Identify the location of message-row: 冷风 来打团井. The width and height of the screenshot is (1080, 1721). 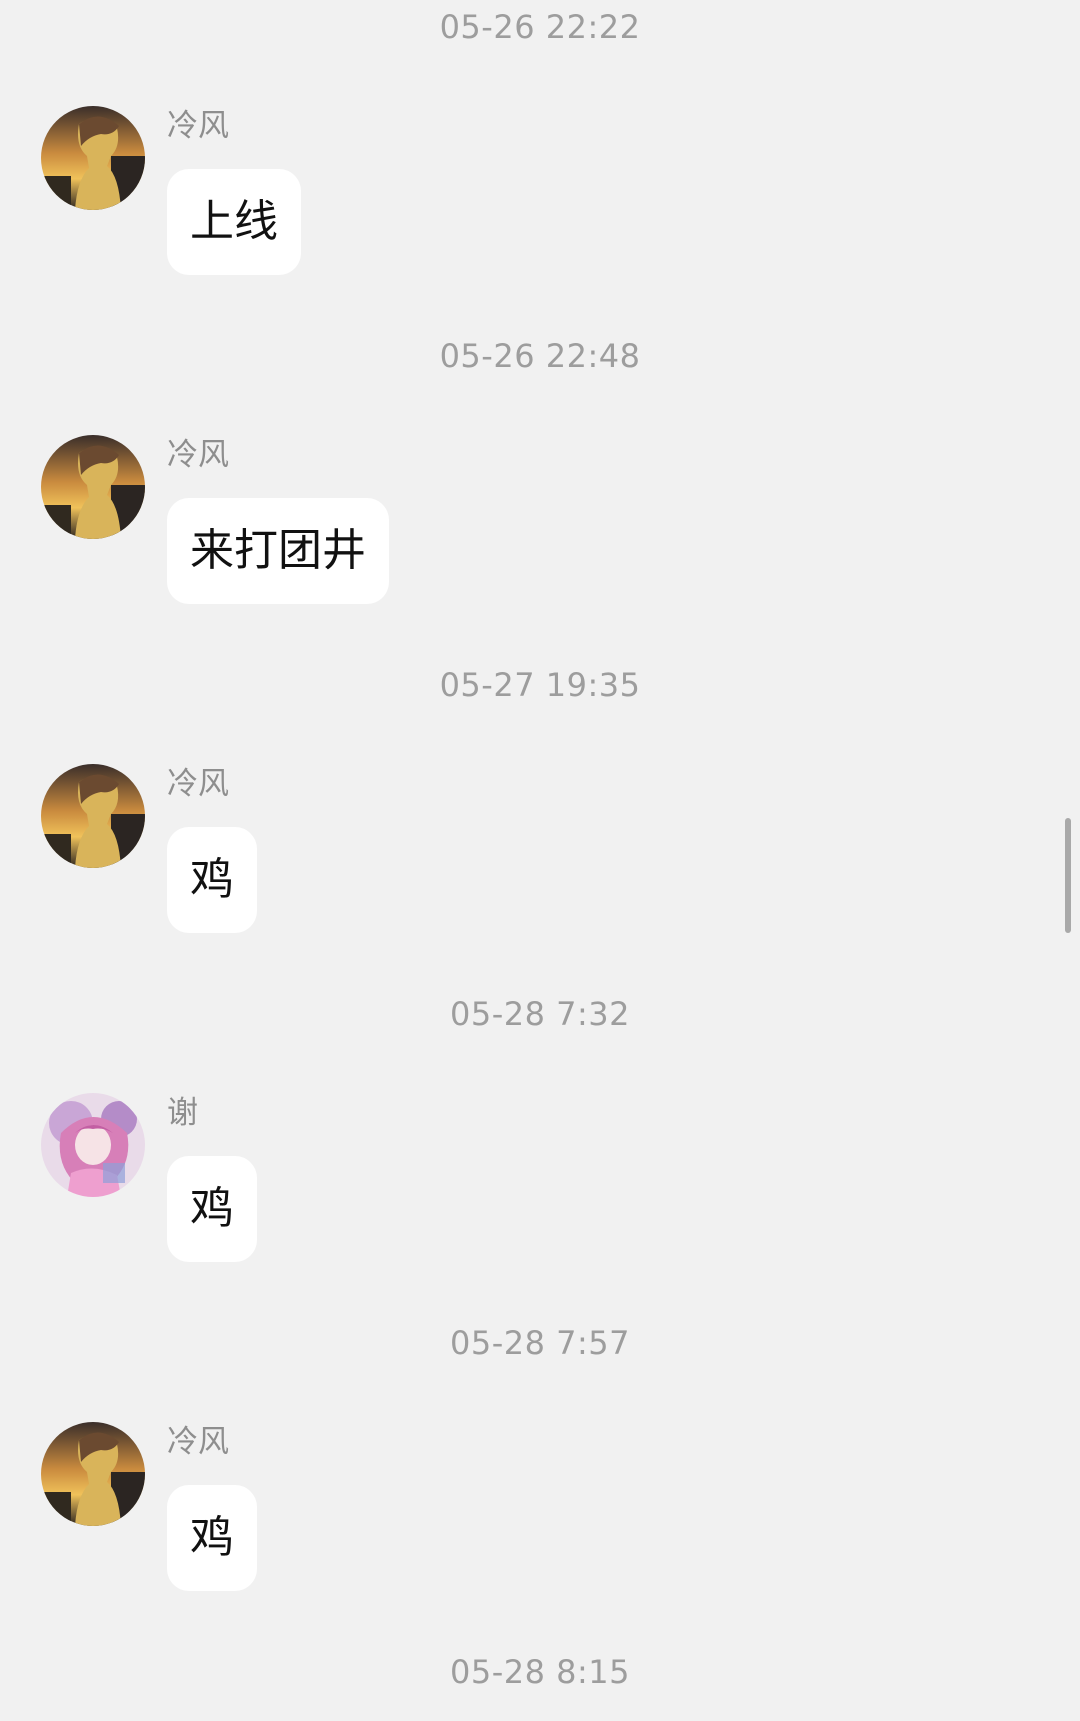
(540, 525).